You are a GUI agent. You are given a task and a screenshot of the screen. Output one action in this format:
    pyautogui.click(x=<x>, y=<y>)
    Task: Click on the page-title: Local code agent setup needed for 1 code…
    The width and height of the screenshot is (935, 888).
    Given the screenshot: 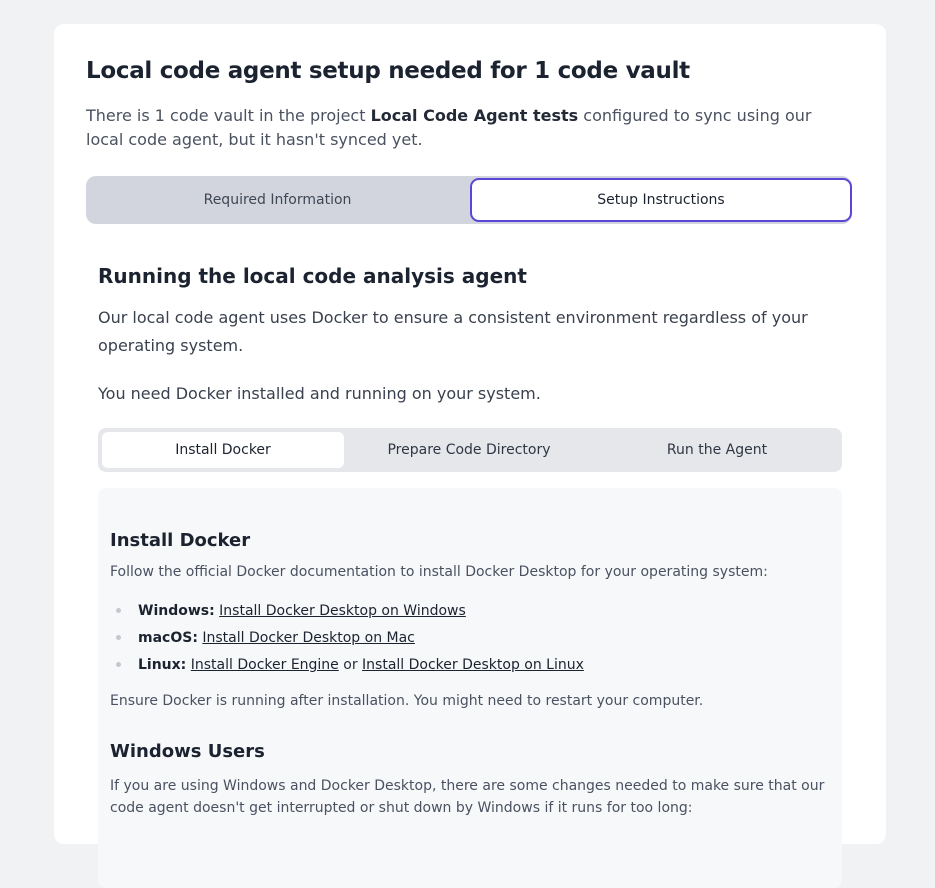 What is the action you would take?
    pyautogui.click(x=388, y=71)
    